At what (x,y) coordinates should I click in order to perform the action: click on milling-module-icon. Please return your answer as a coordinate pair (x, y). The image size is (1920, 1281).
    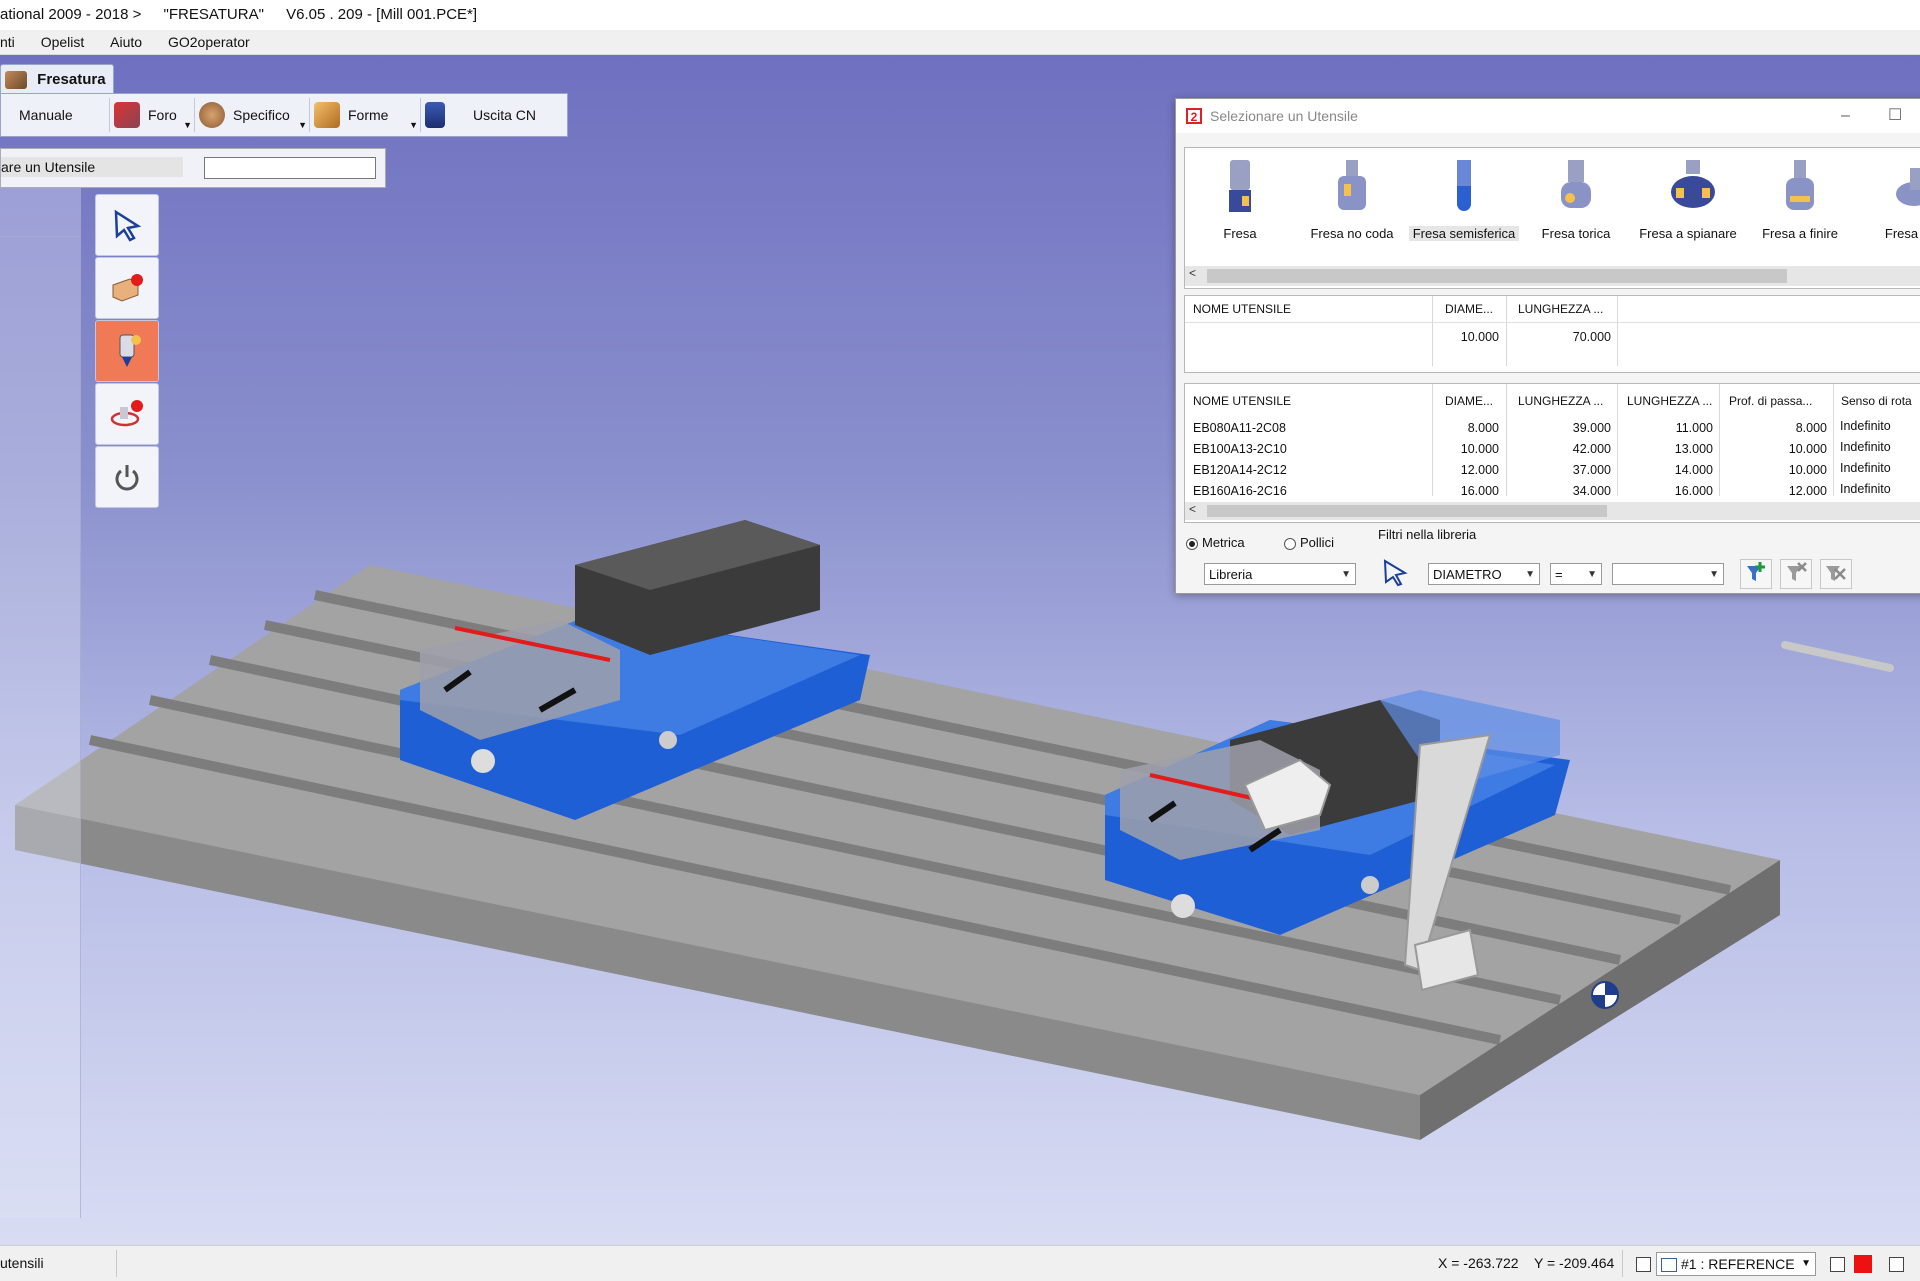
    Looking at the image, I should click on (16, 80).